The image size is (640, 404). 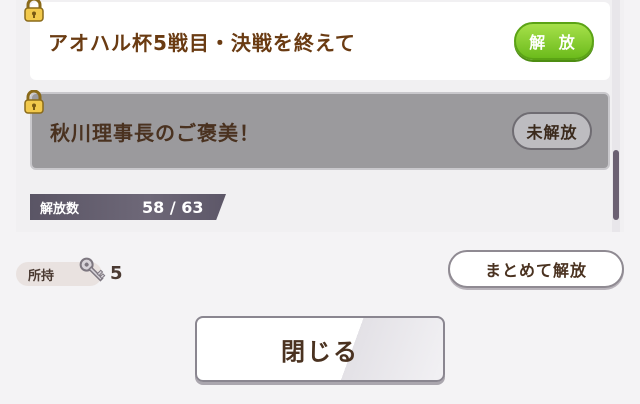 I want to click on scrollbar-thumb, so click(x=616, y=185).